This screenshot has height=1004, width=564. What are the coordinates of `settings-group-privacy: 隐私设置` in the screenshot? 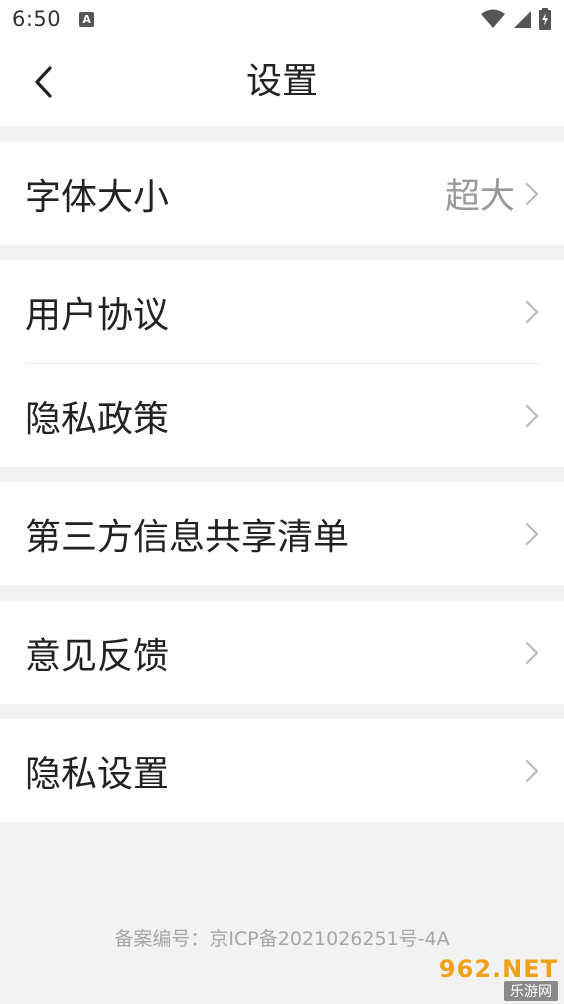 It's located at (282, 770).